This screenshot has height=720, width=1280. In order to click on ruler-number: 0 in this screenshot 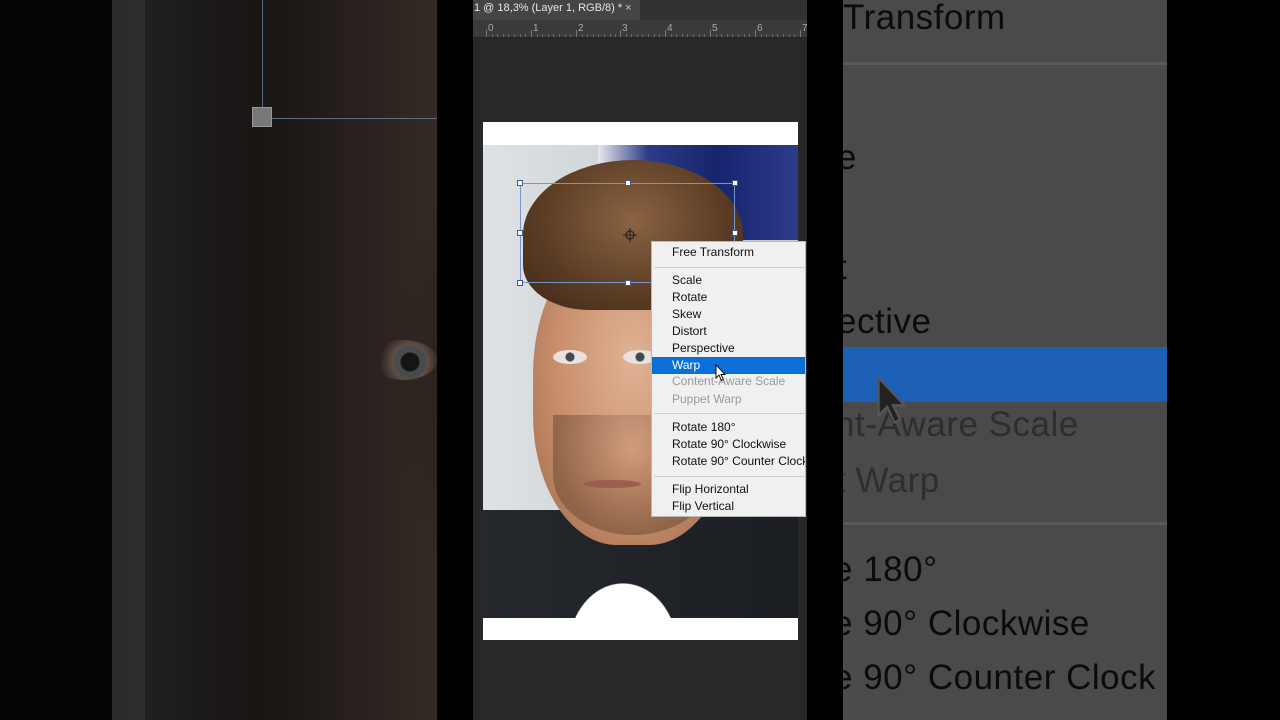, I will do `click(491, 28)`.